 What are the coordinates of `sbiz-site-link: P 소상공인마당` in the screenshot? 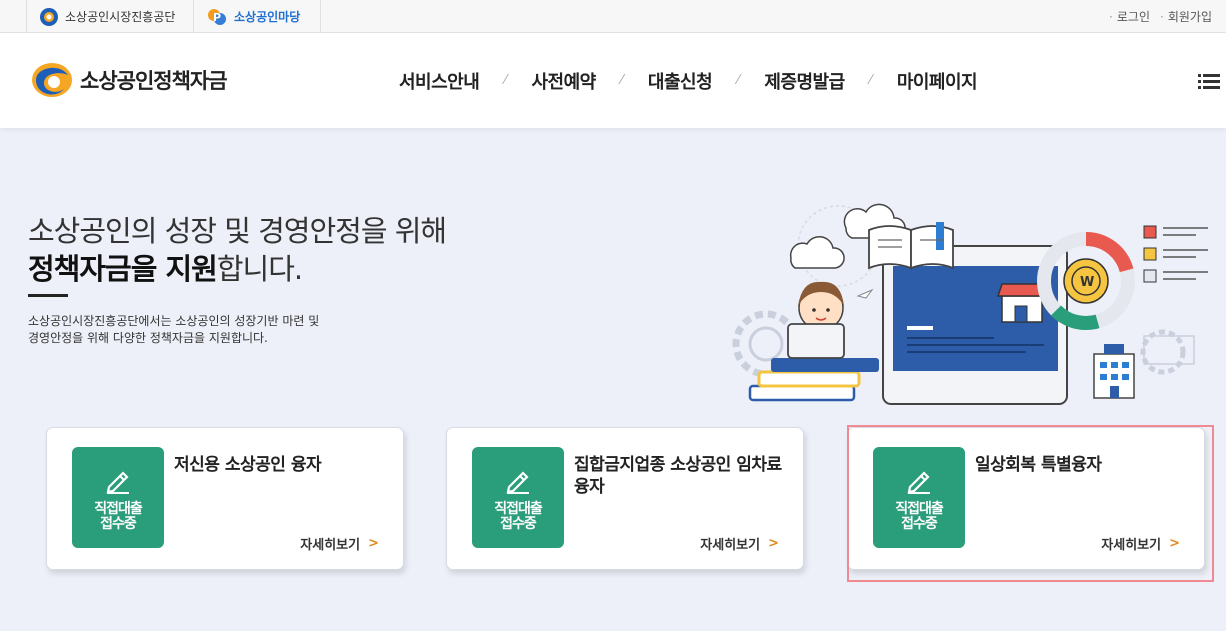 It's located at (257, 16).